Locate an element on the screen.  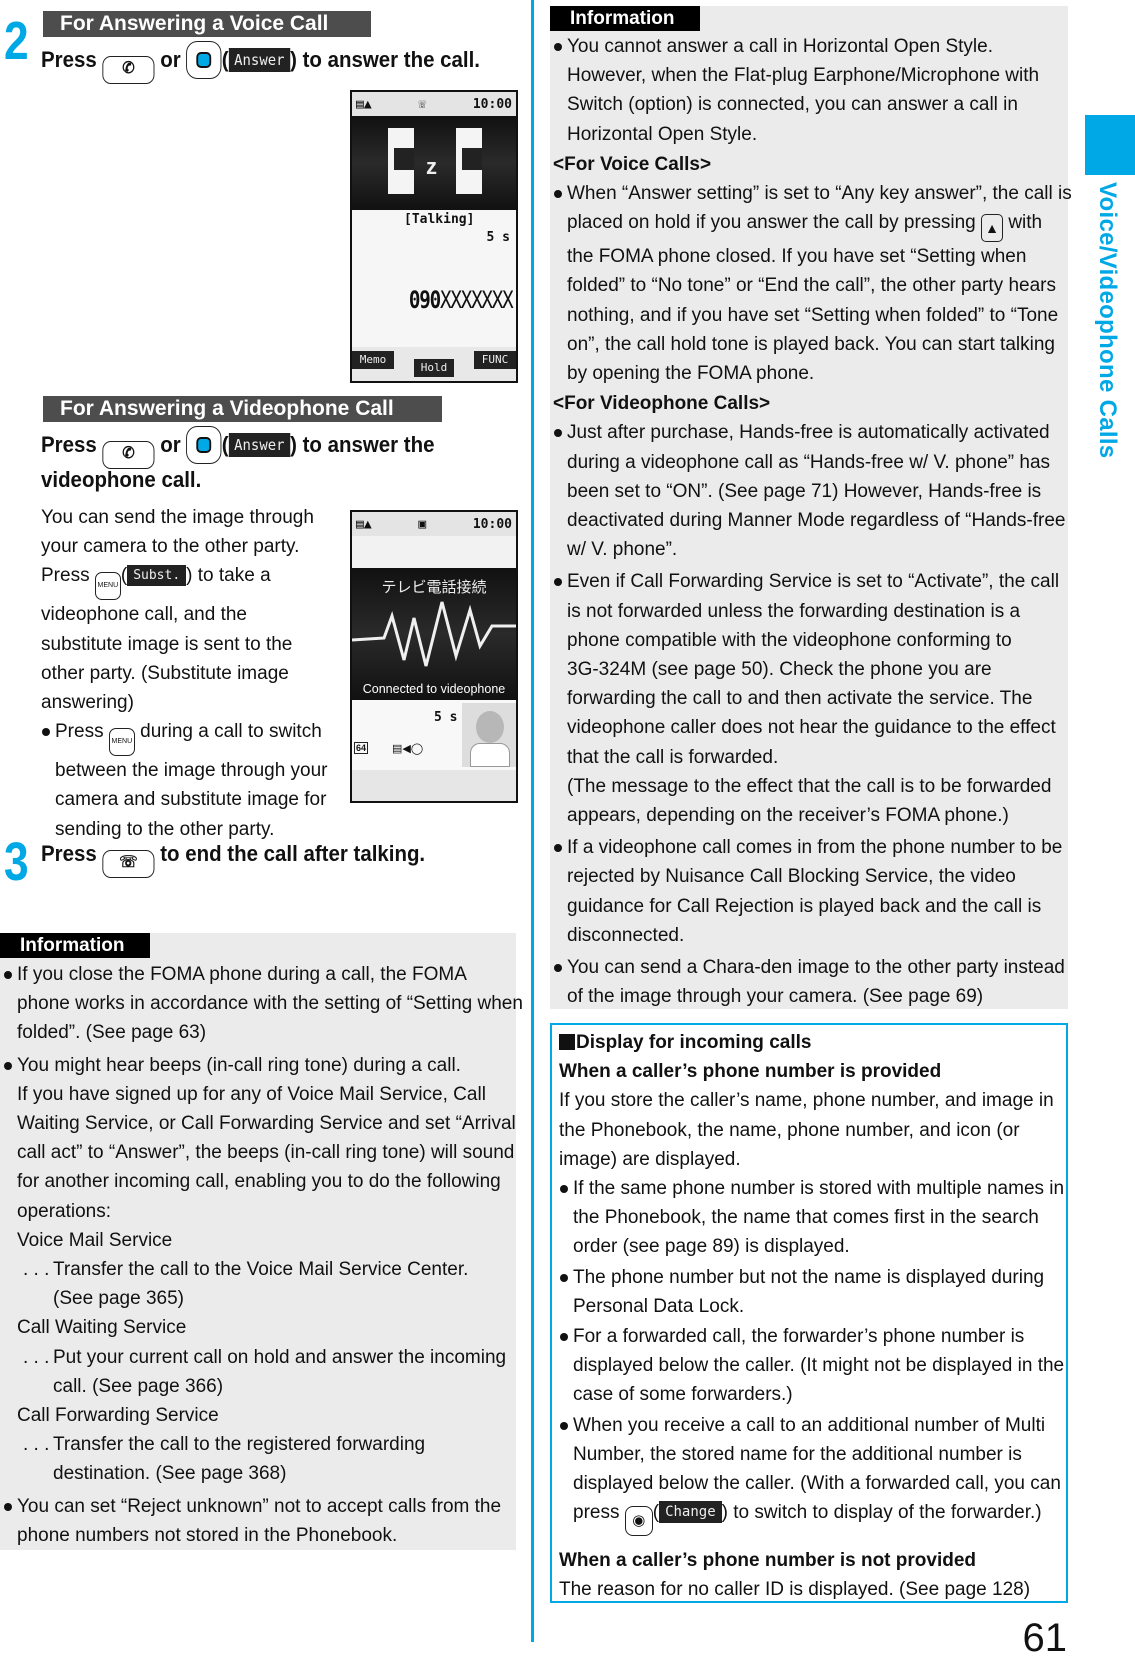
column-divider is located at coordinates (532, 821).